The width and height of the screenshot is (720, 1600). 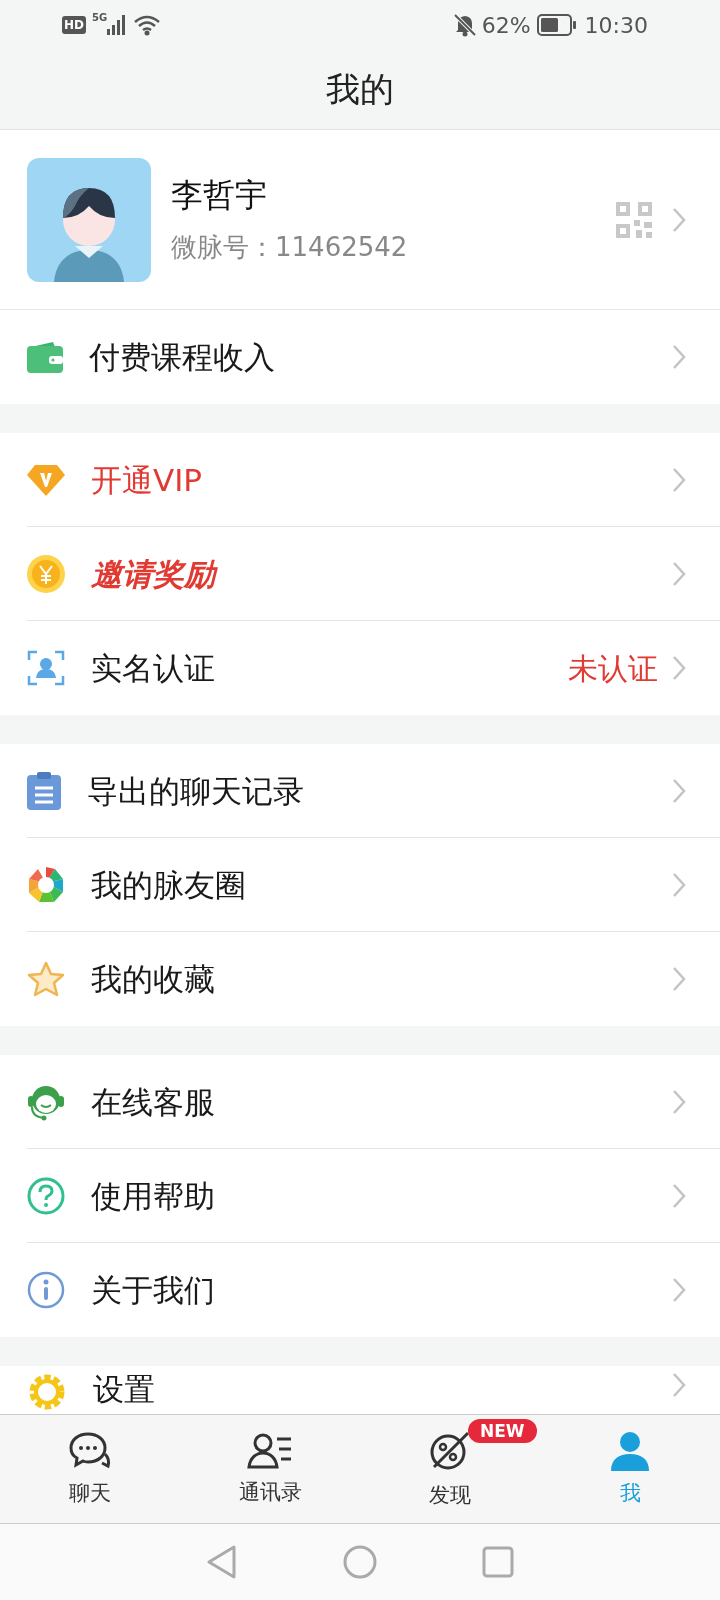 What do you see at coordinates (360, 668) in the screenshot?
I see `menu-item: 实名认证 未认证` at bounding box center [360, 668].